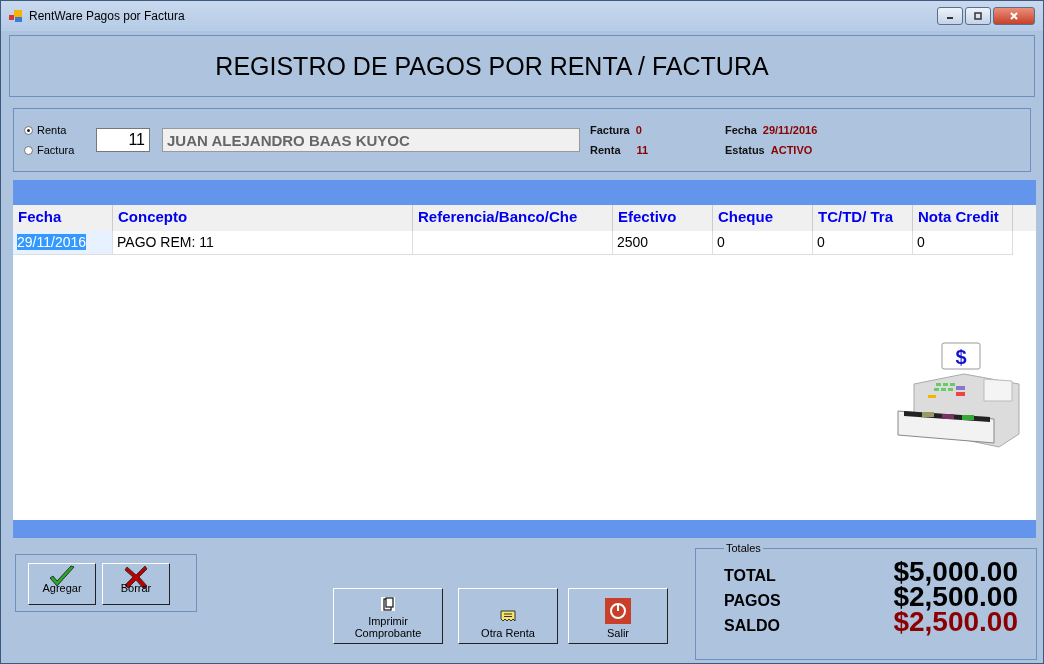 This screenshot has width=1044, height=664. What do you see at coordinates (107, 16) in the screenshot?
I see `window-title: RentWare Pagos por Factura` at bounding box center [107, 16].